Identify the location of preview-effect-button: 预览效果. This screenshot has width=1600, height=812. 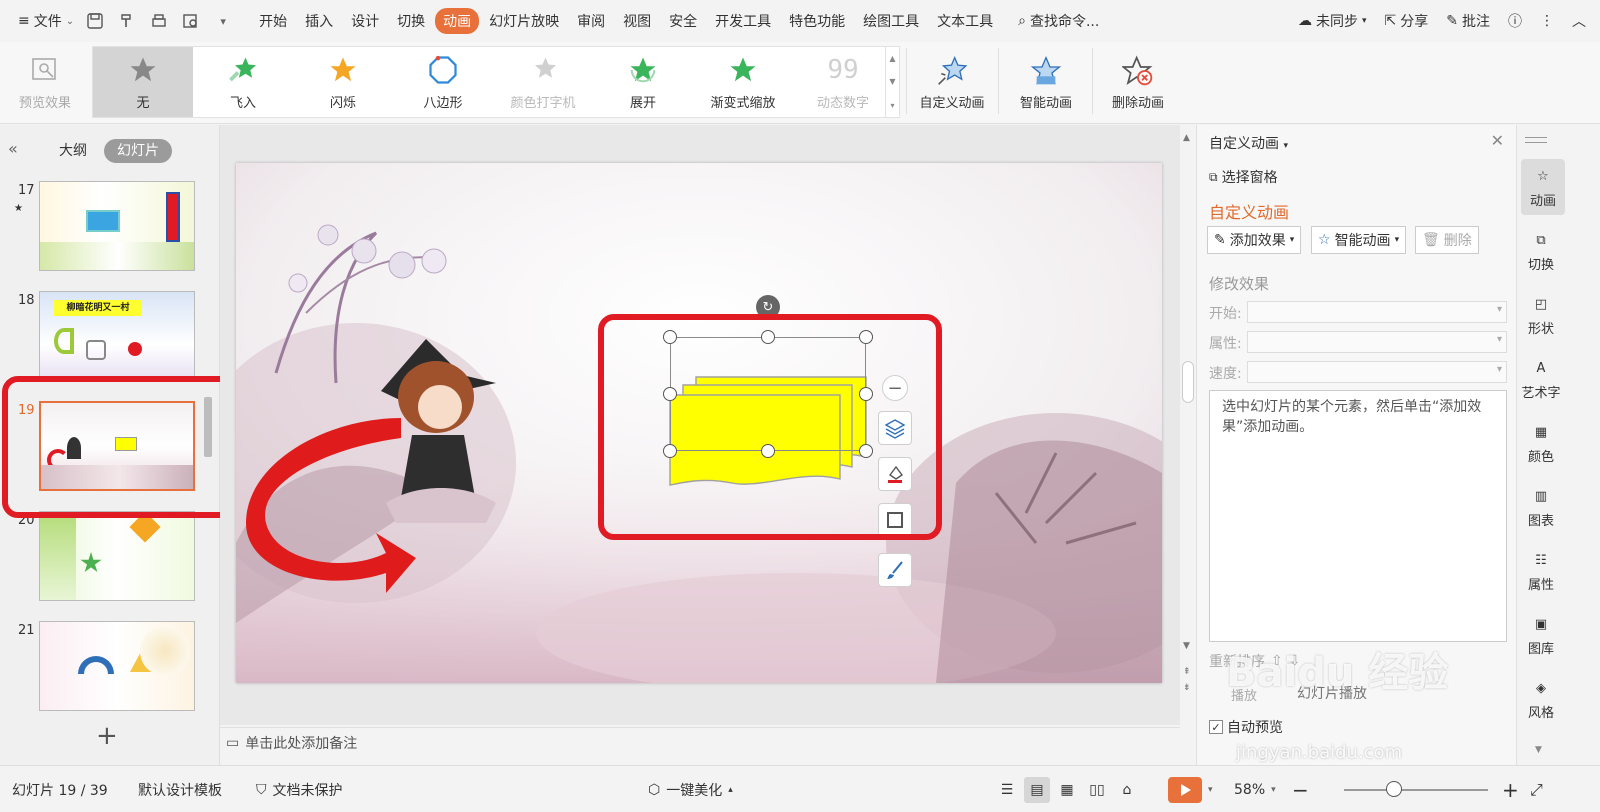
(45, 82).